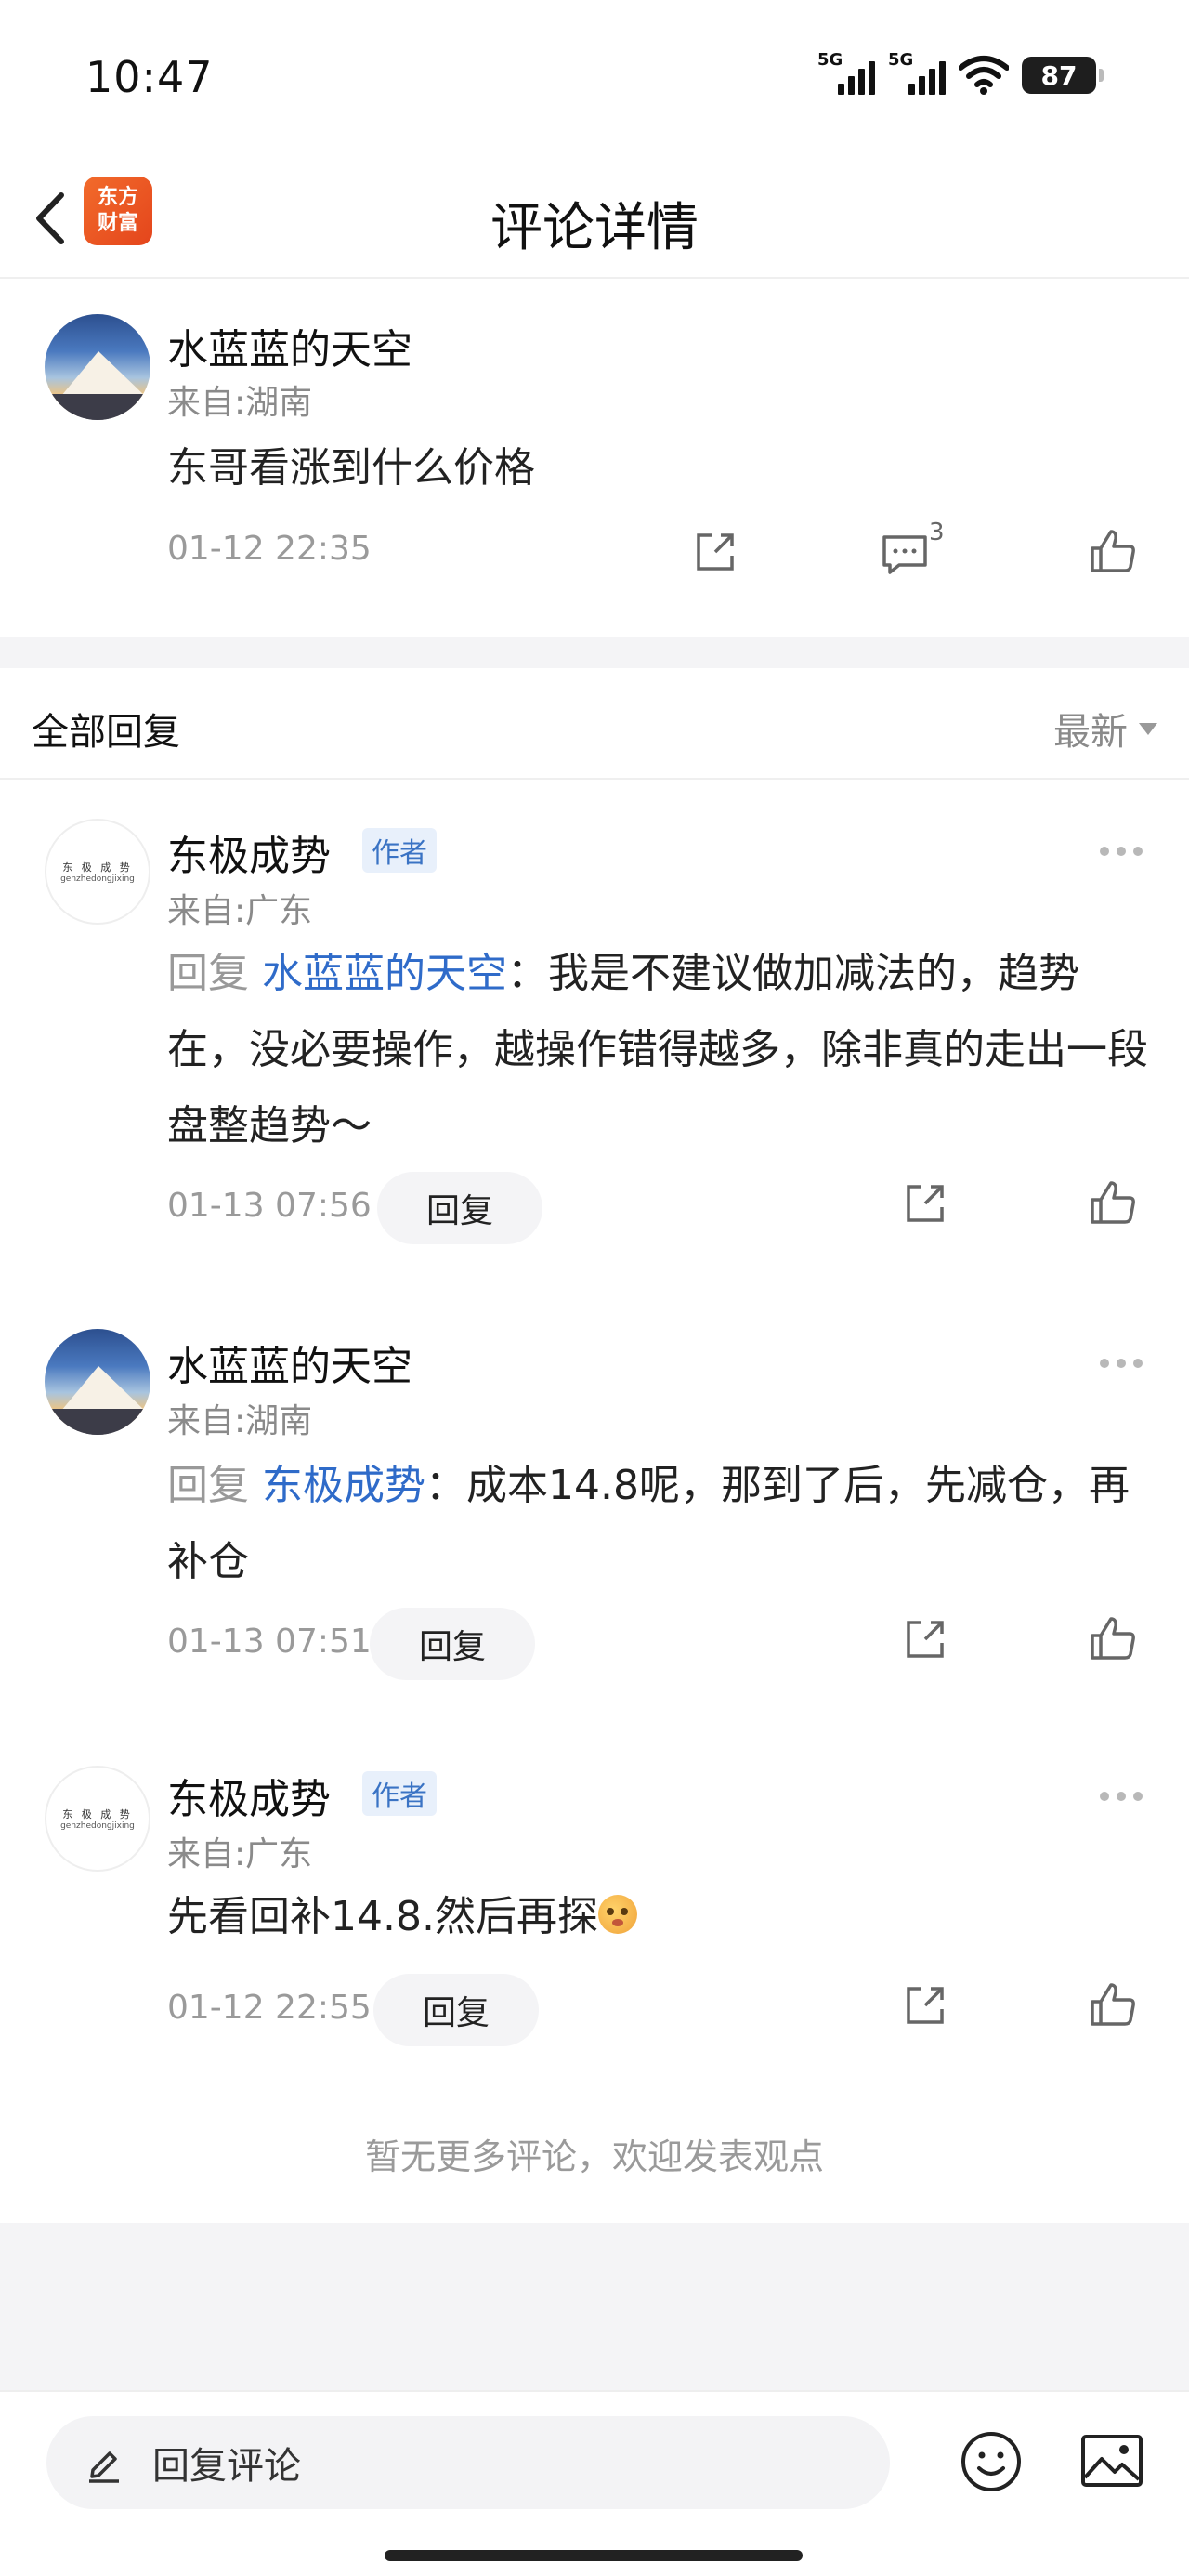 Image resolution: width=1189 pixels, height=2576 pixels. Describe the element at coordinates (269, 549) in the screenshot. I see `timestamp: 01-12 22:35` at that location.